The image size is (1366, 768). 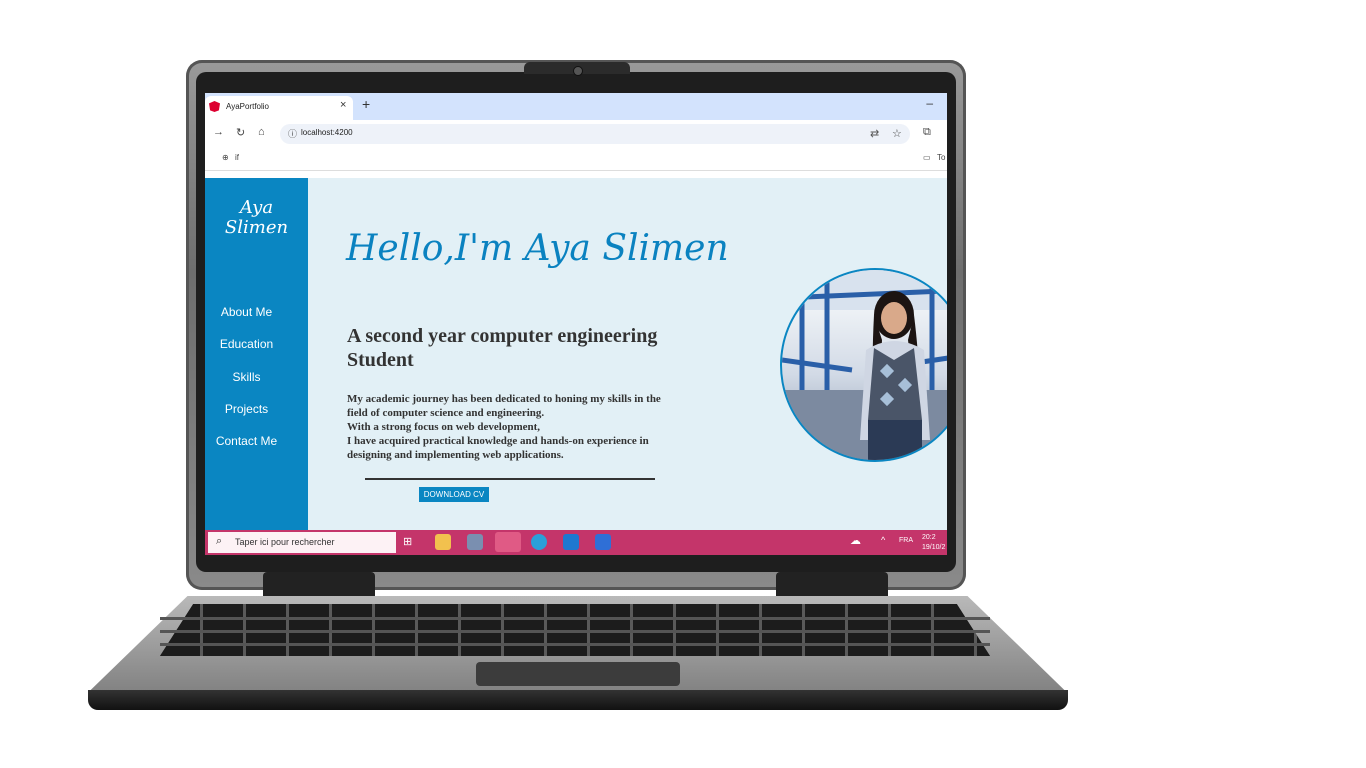 What do you see at coordinates (578, 674) in the screenshot?
I see `trackpad` at bounding box center [578, 674].